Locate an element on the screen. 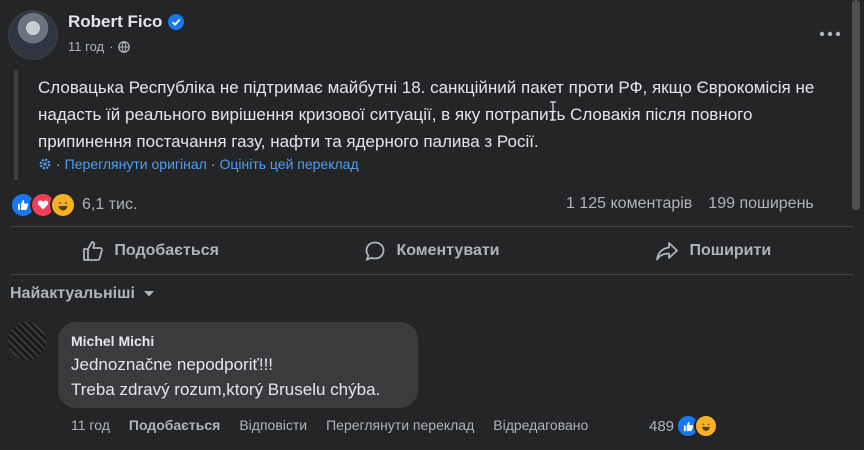 Image resolution: width=864 pixels, height=450 pixels. globe-icon is located at coordinates (124, 46).